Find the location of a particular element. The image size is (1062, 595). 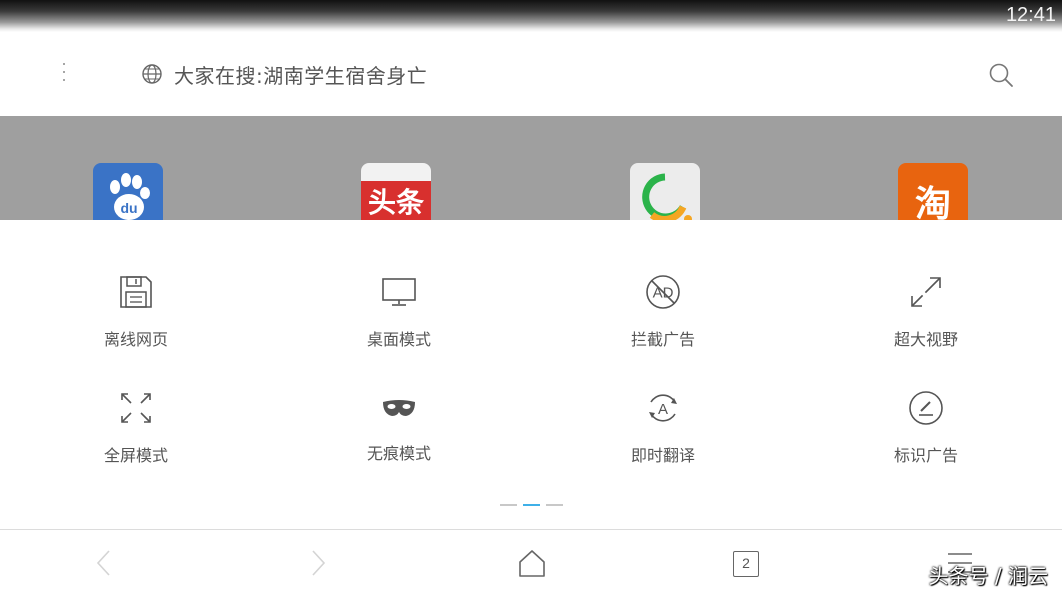

shortcut-search-app is located at coordinates (665, 191).